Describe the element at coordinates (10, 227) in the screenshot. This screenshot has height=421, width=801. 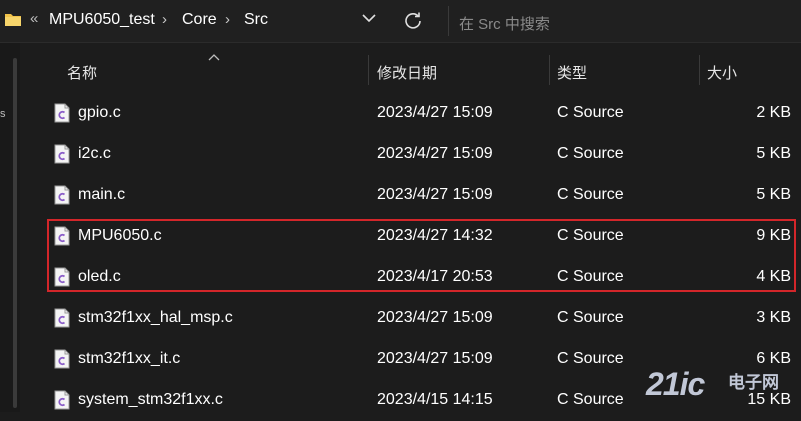
I see `navigation-pane` at that location.